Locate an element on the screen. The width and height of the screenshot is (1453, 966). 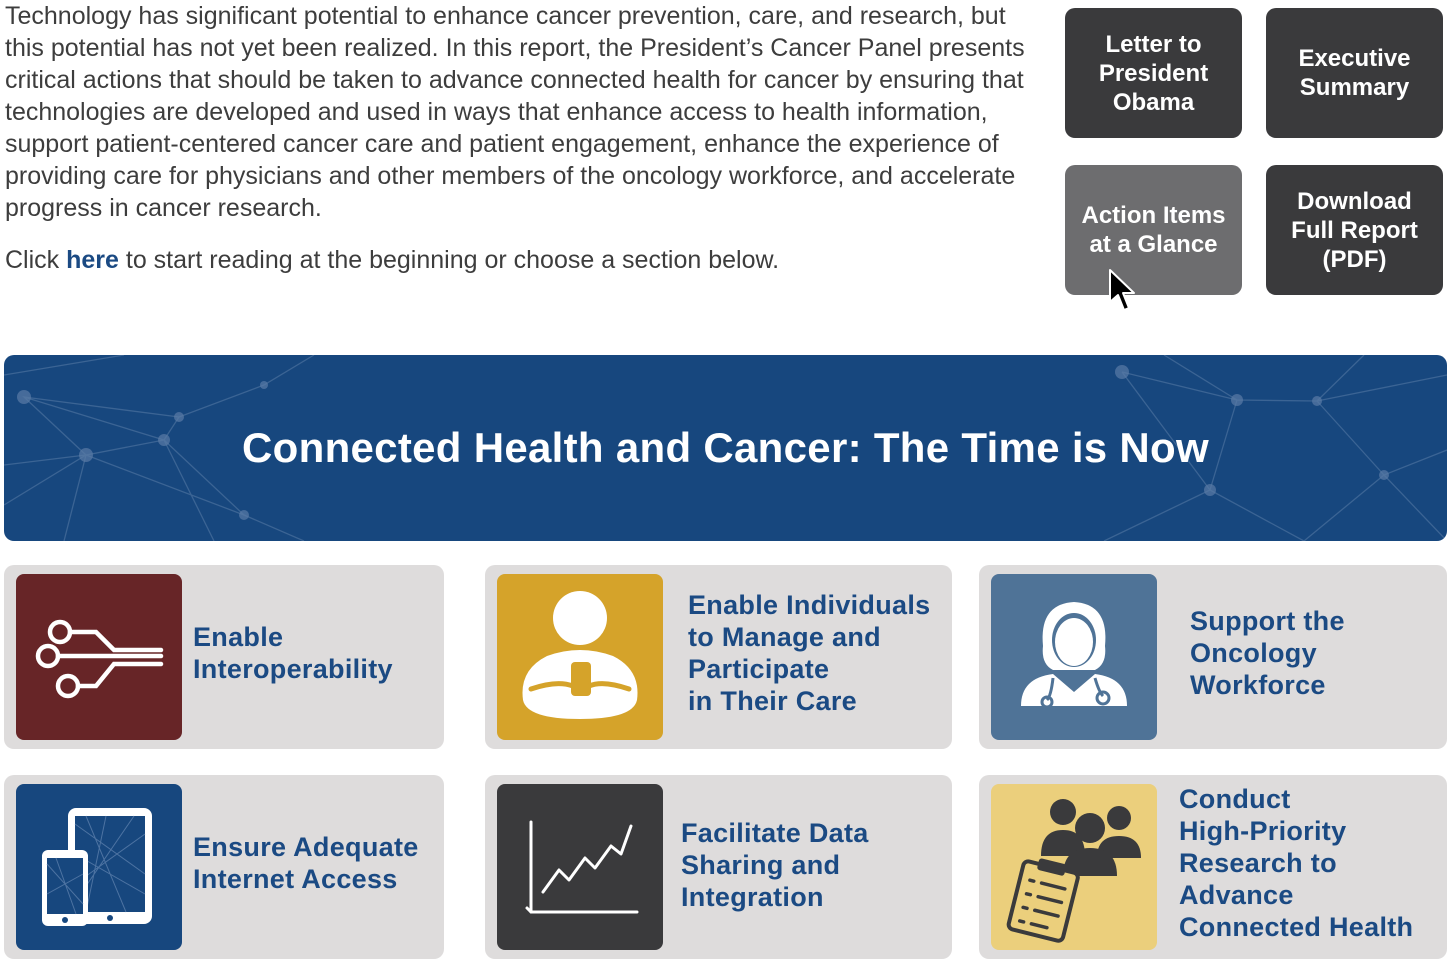
mouse-cursor-icon is located at coordinates (1122, 290).